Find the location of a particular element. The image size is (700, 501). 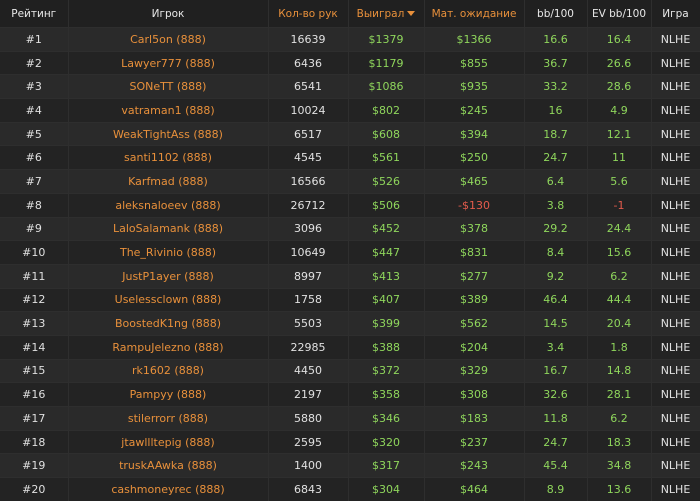

won-cell: $561 is located at coordinates (386, 157).